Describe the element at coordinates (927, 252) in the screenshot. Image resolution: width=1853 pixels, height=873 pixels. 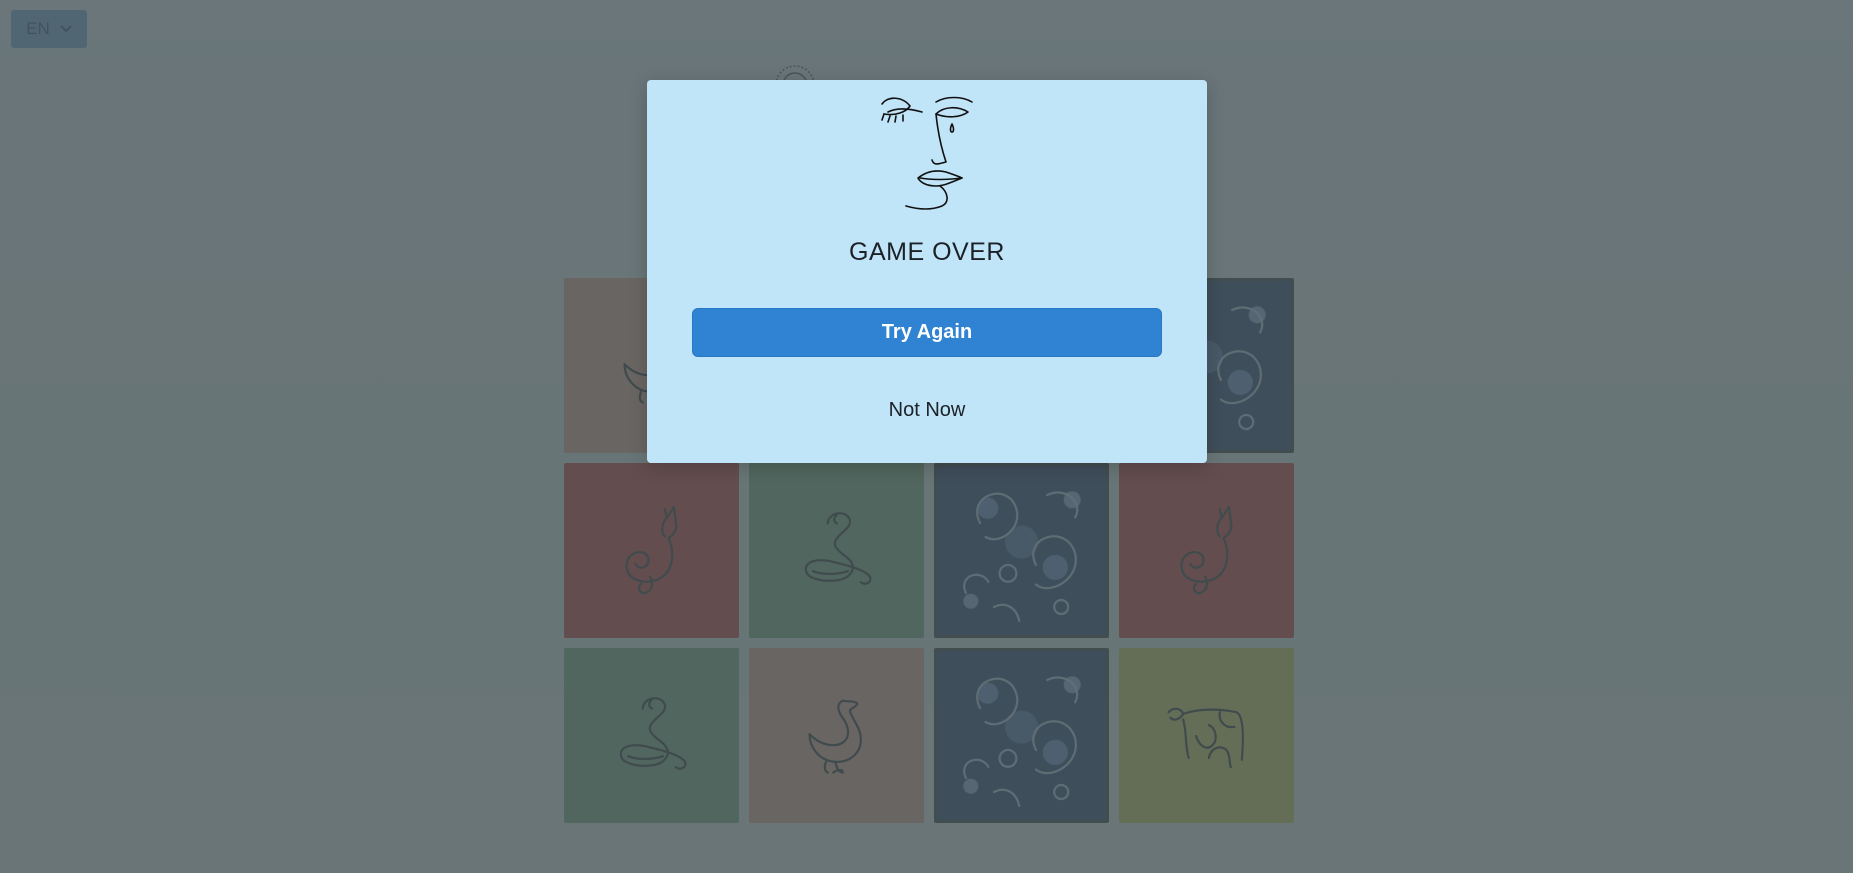
I see `dialog-title: GAME OVER` at that location.